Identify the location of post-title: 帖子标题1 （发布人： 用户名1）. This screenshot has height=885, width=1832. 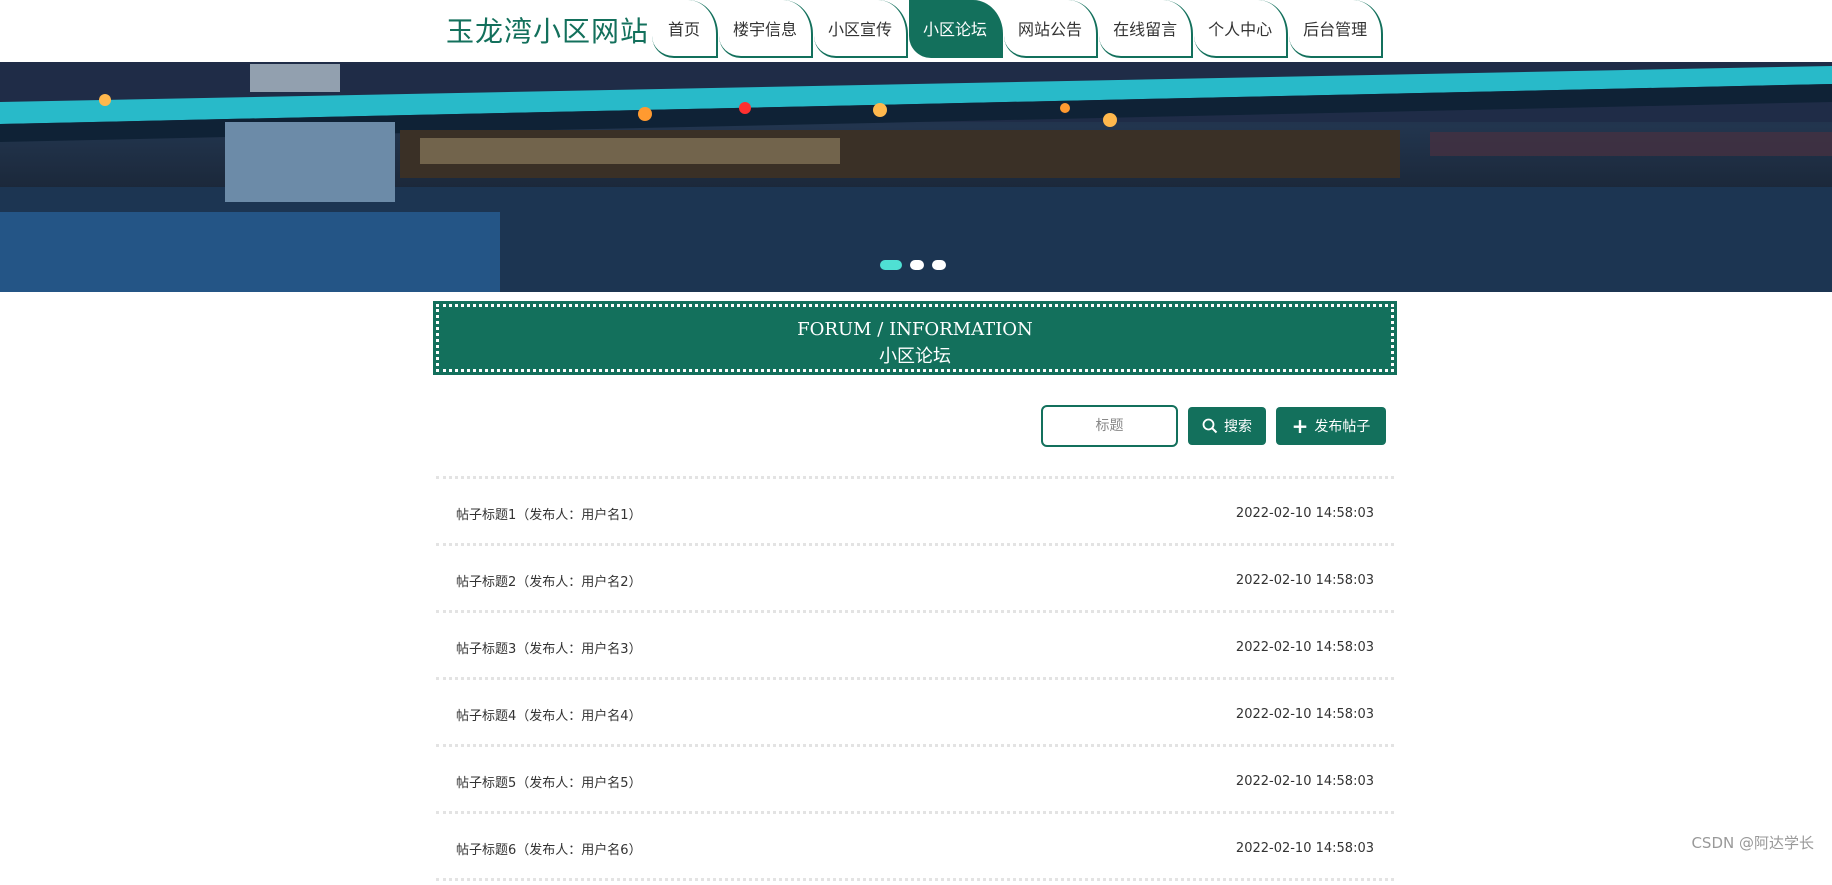
(549, 513).